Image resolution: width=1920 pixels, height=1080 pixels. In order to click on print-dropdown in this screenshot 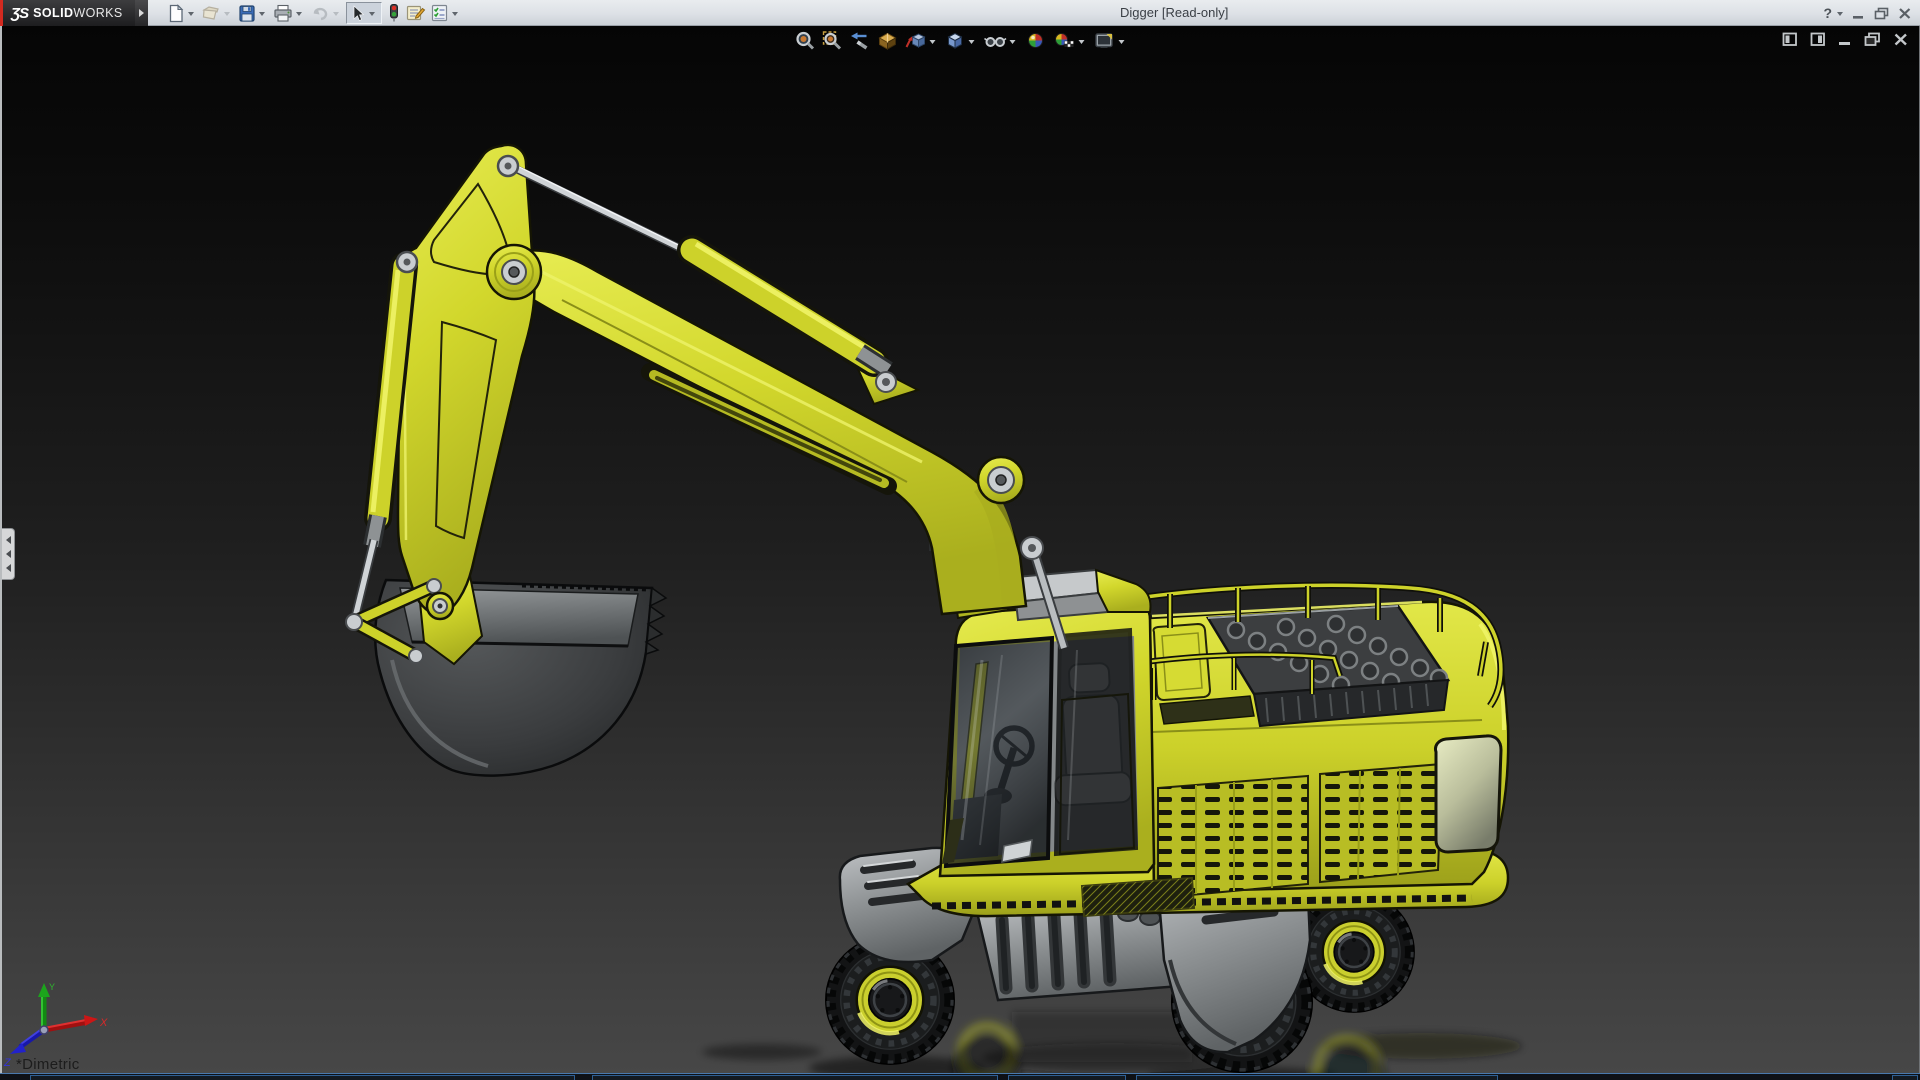, I will do `click(299, 14)`.